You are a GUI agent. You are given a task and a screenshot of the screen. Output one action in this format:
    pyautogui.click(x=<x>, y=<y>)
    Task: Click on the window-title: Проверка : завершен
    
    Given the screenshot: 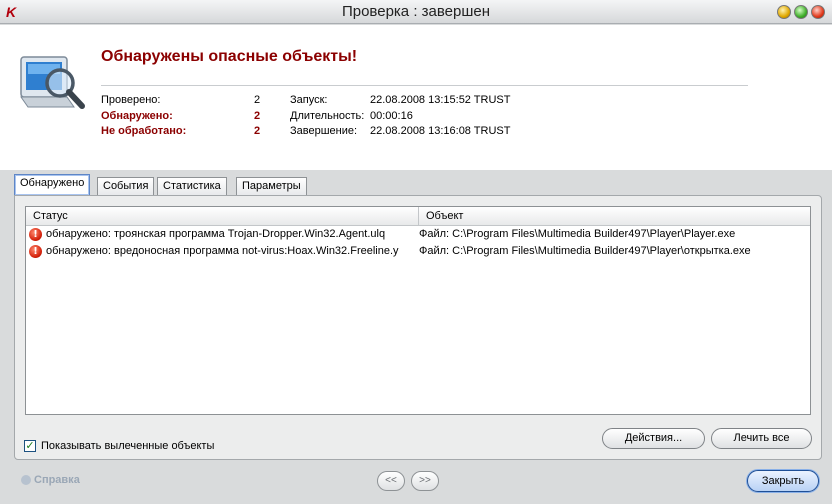 What is the action you would take?
    pyautogui.click(x=416, y=11)
    